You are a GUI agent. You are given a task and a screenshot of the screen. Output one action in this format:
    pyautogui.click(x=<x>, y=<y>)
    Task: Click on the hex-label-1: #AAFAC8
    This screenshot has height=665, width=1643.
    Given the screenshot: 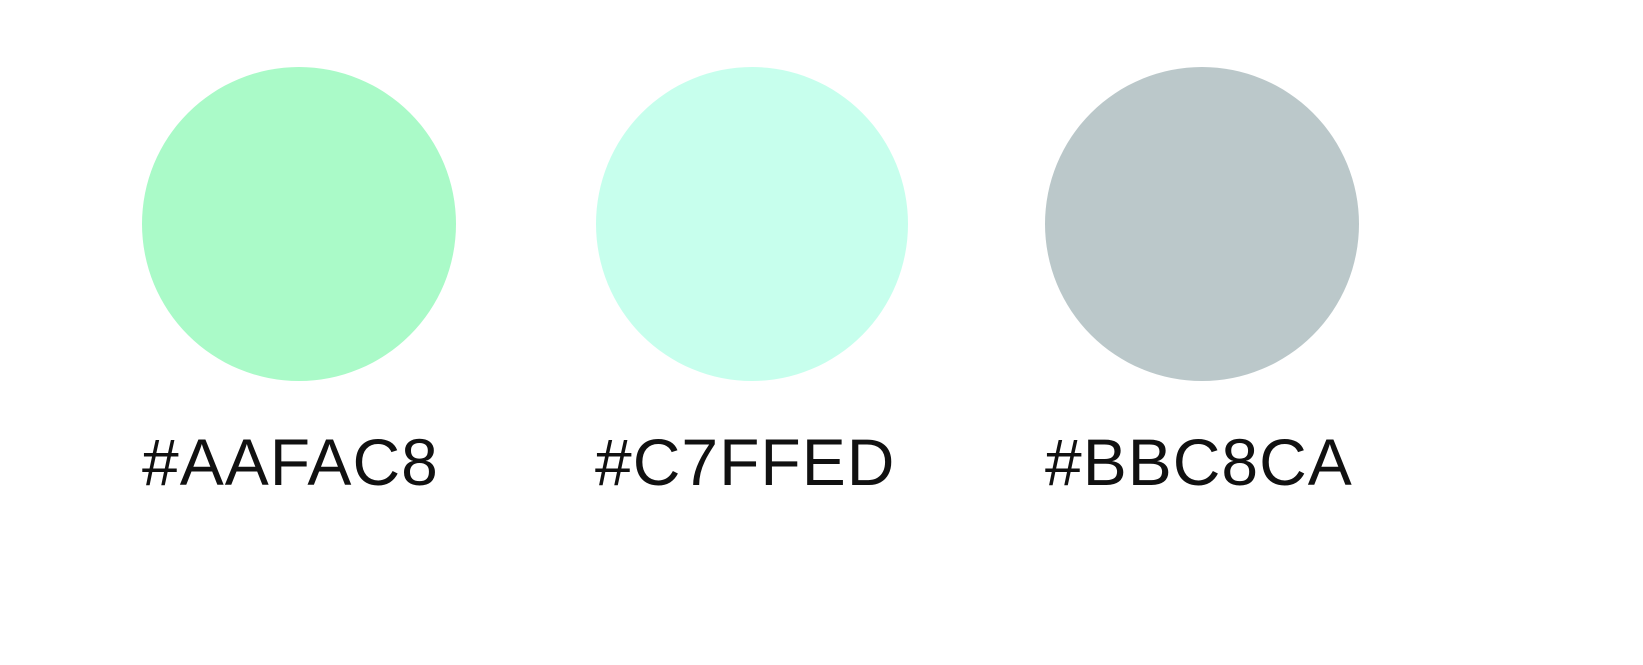 What is the action you would take?
    pyautogui.click(x=290, y=462)
    